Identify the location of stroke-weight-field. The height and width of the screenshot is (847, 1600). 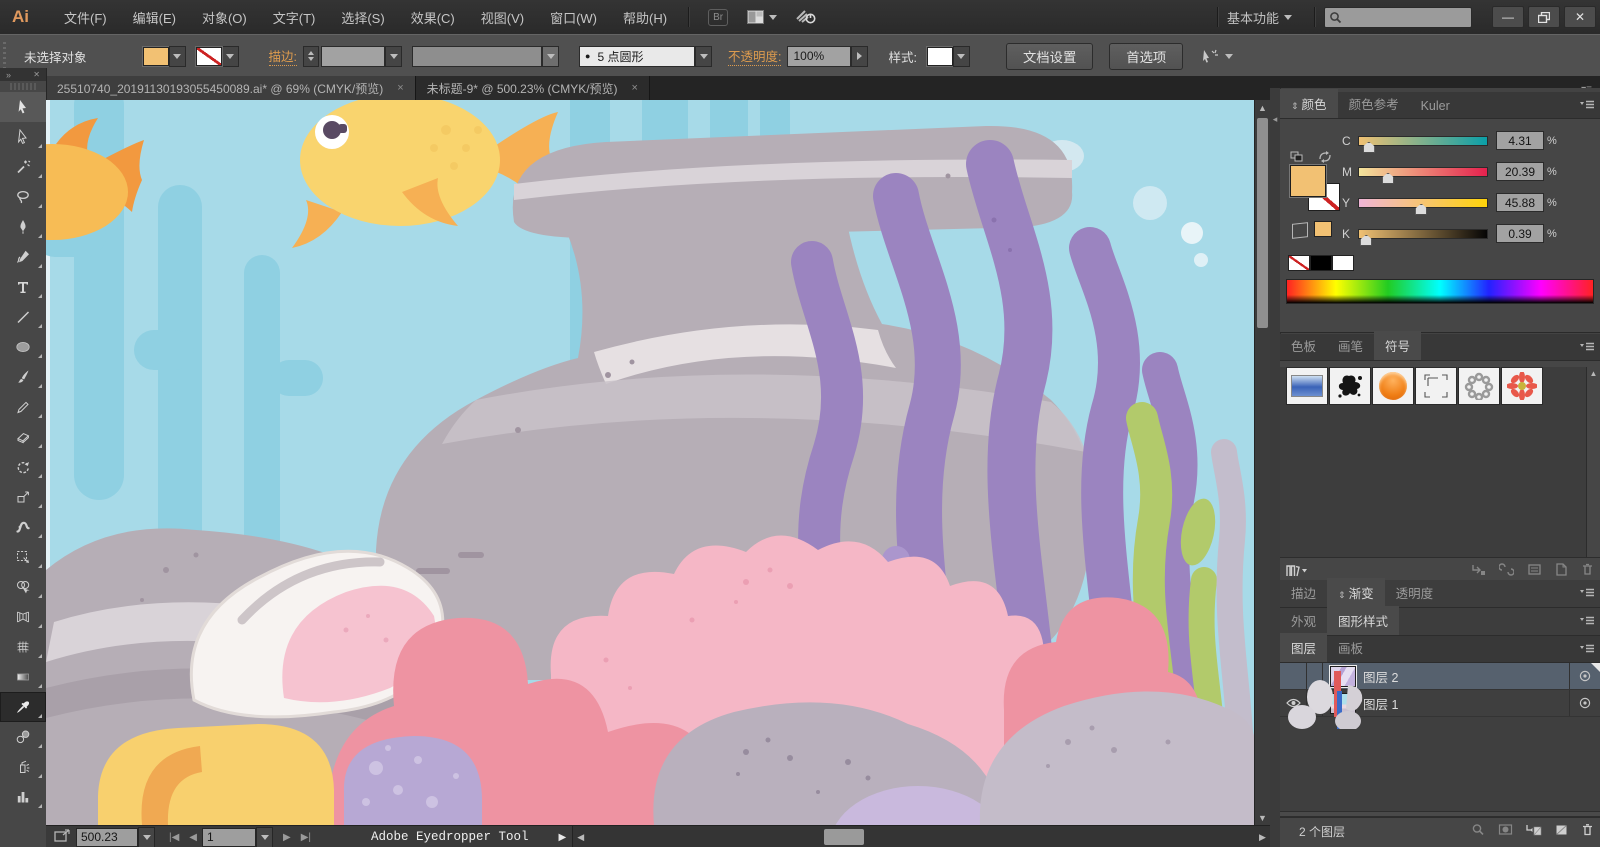
(353, 56).